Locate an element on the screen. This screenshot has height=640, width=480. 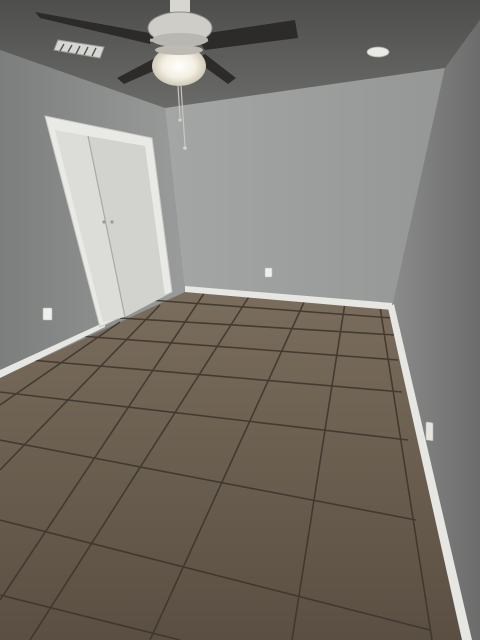
closet-door-knob-right is located at coordinates (112, 222).